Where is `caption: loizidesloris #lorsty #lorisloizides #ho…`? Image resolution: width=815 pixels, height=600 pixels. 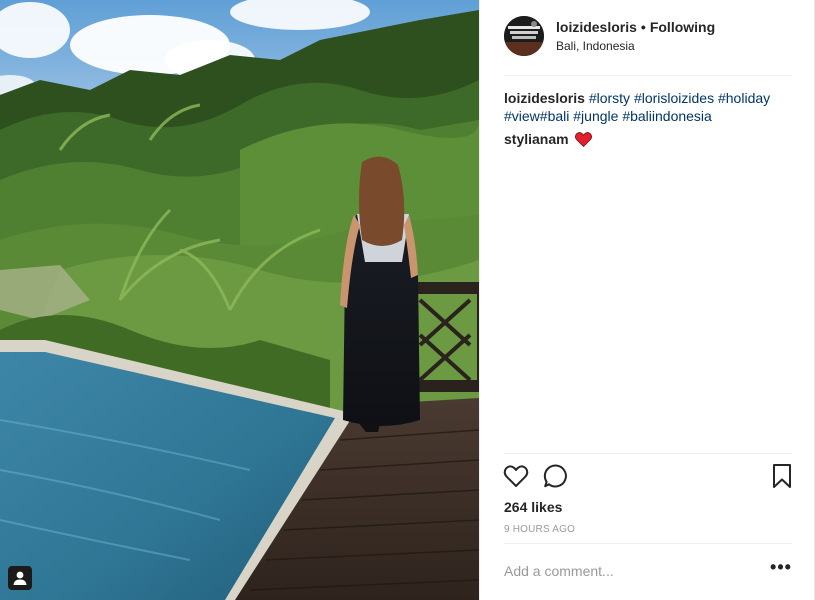 caption: loizidesloris #lorsty #lorisloizides #ho… is located at coordinates (650, 107).